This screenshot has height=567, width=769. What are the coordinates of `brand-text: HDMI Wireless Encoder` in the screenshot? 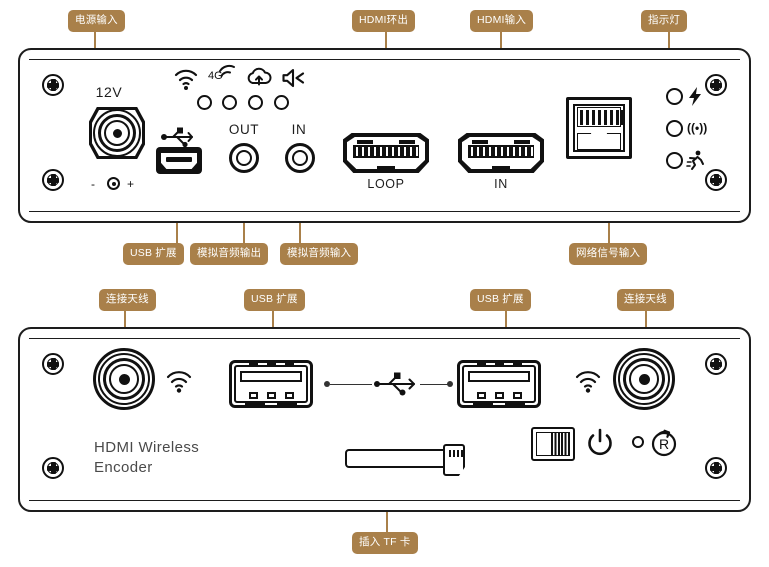 It's located at (146, 458).